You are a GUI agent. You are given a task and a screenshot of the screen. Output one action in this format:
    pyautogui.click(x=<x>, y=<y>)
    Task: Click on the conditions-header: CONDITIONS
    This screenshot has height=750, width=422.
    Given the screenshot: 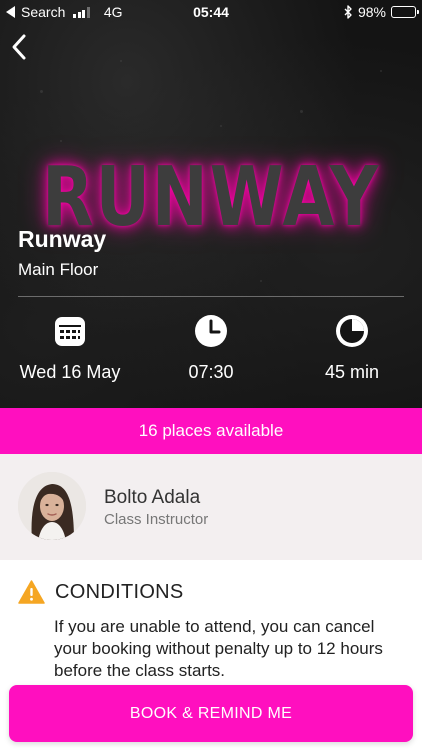 What is the action you would take?
    pyautogui.click(x=101, y=592)
    